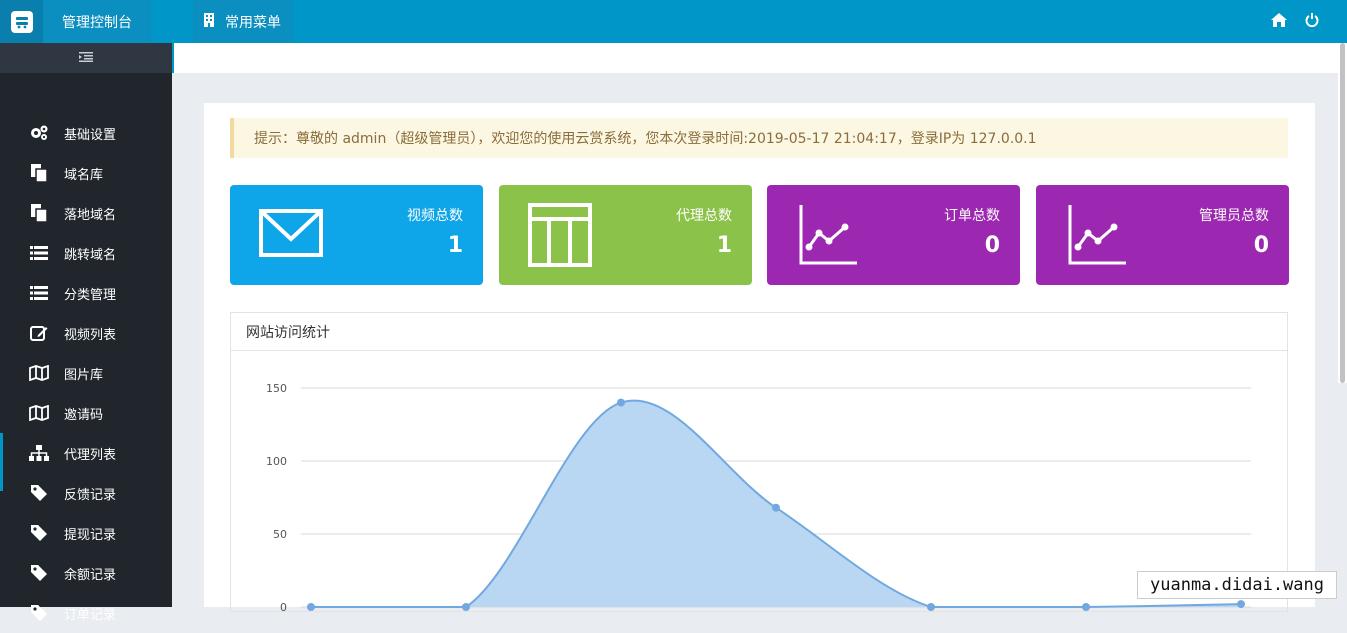  Describe the element at coordinates (209, 21) in the screenshot. I see `building-icon` at that location.